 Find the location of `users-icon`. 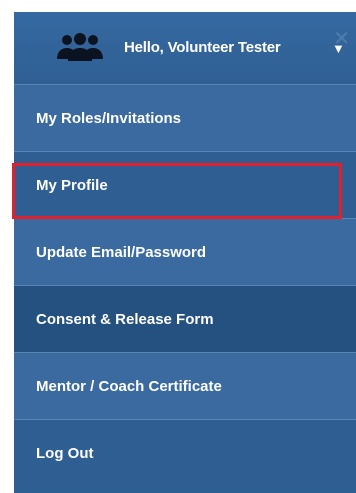

users-icon is located at coordinates (80, 47).